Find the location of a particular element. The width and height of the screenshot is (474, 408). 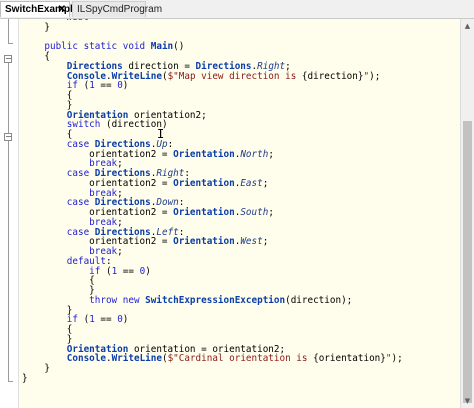

code-token: (direction); is located at coordinates (319, 300).